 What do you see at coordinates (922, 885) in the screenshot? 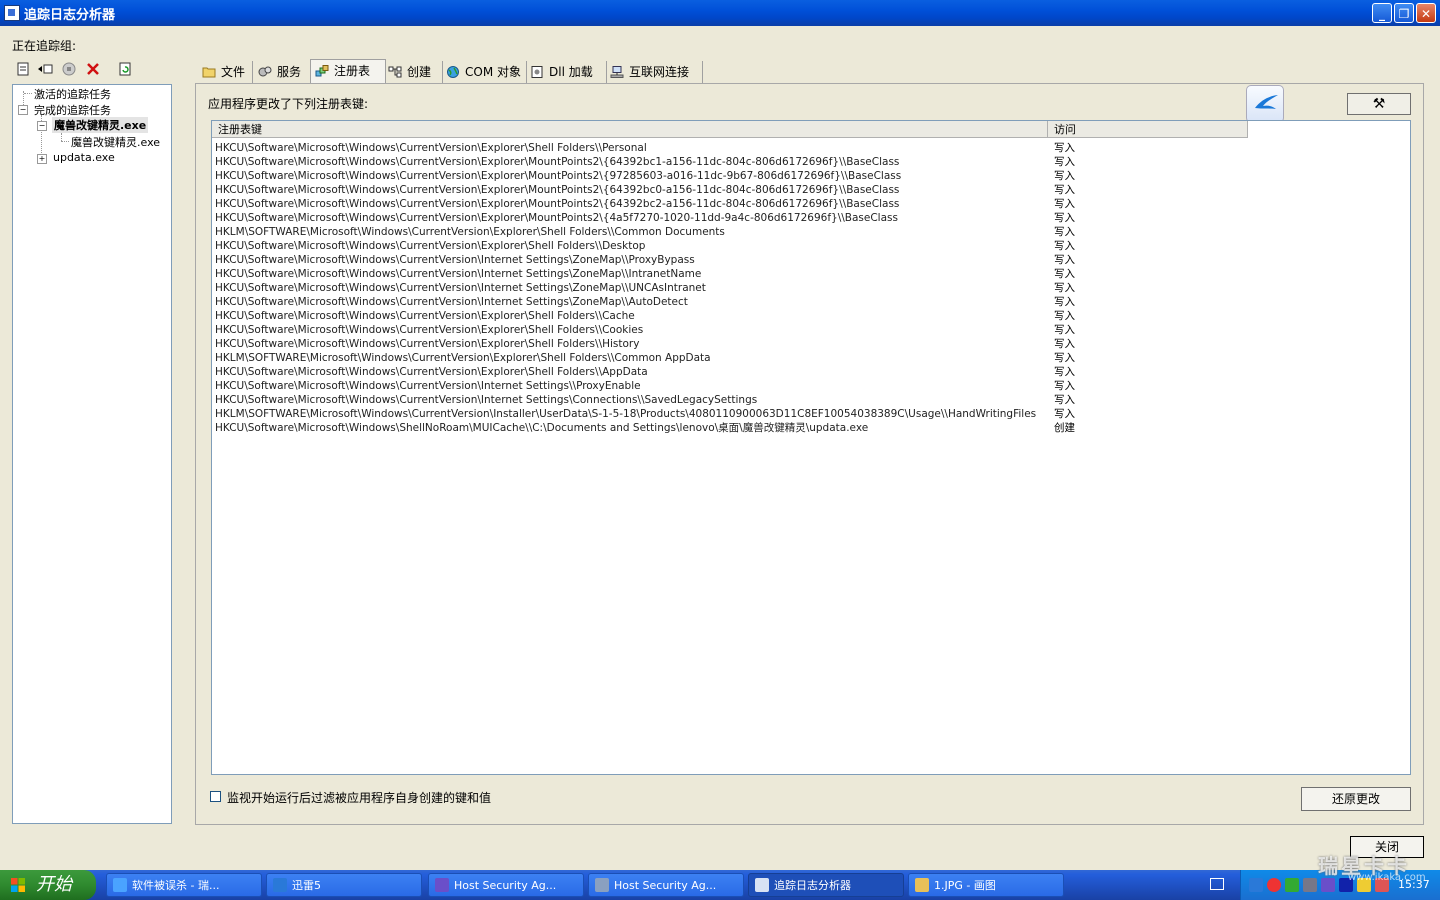
I see `paint-icon` at bounding box center [922, 885].